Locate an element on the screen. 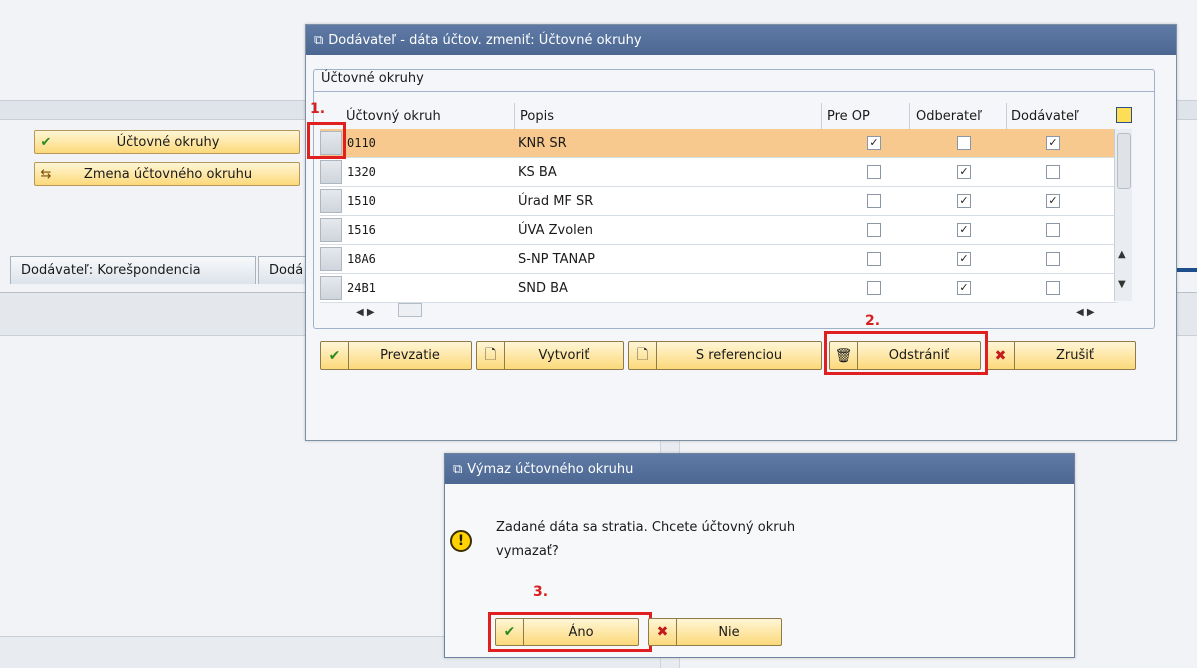  s-referenciou-button: 🗋 S referenciou is located at coordinates (725, 355).